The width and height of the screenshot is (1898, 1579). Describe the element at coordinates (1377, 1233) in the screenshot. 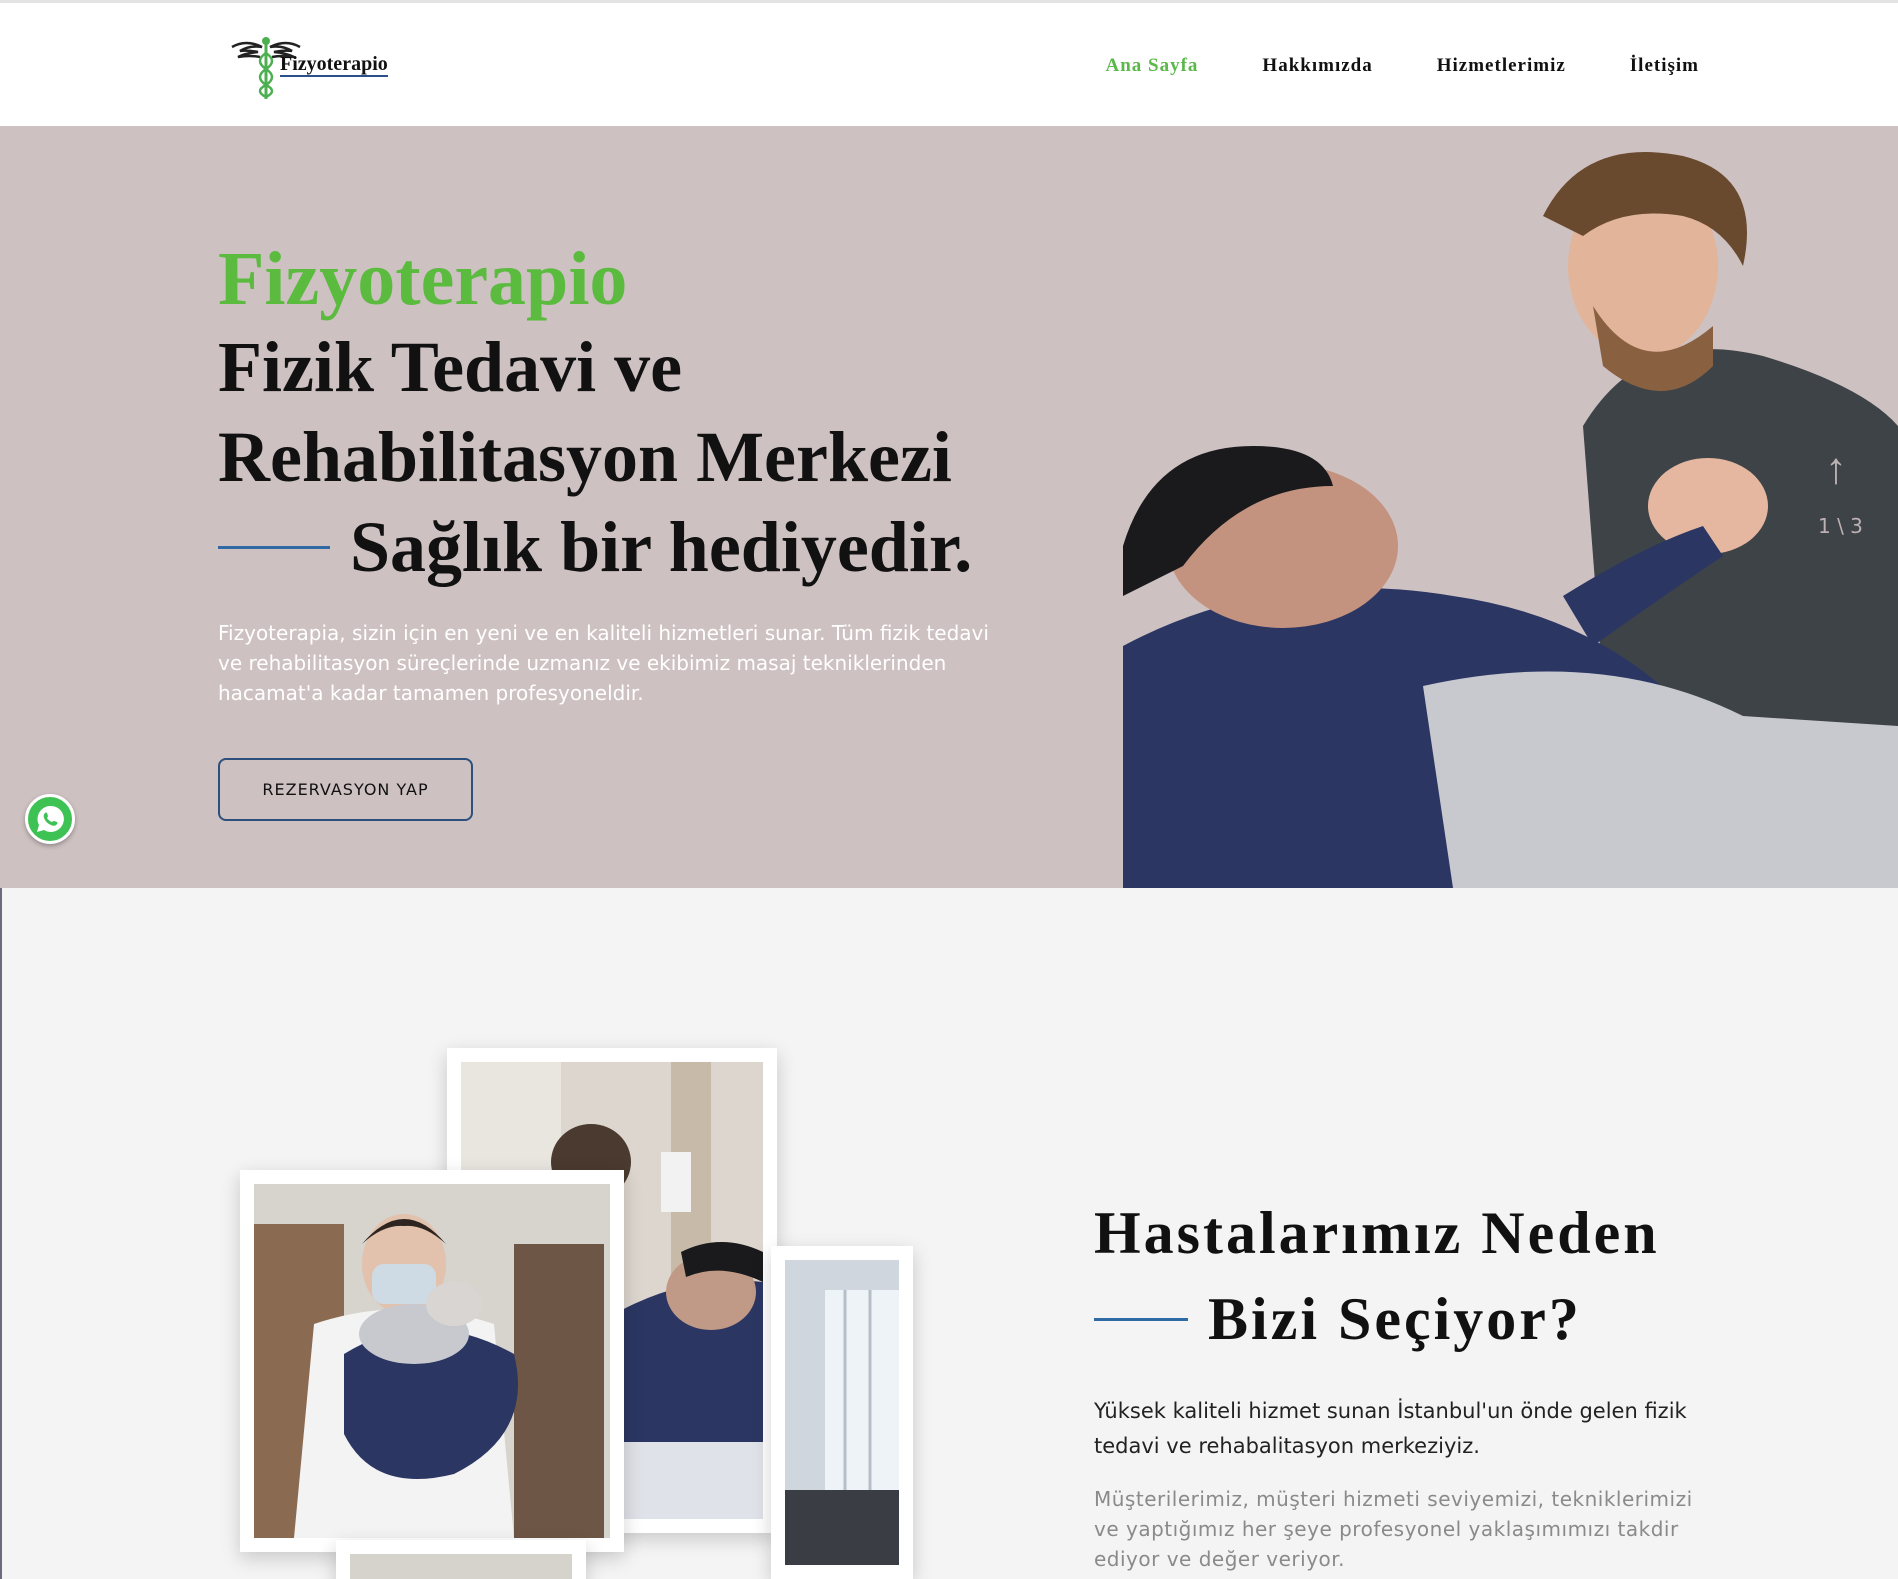

I see `why-us-title-line1: Hastalarımız Neden` at that location.